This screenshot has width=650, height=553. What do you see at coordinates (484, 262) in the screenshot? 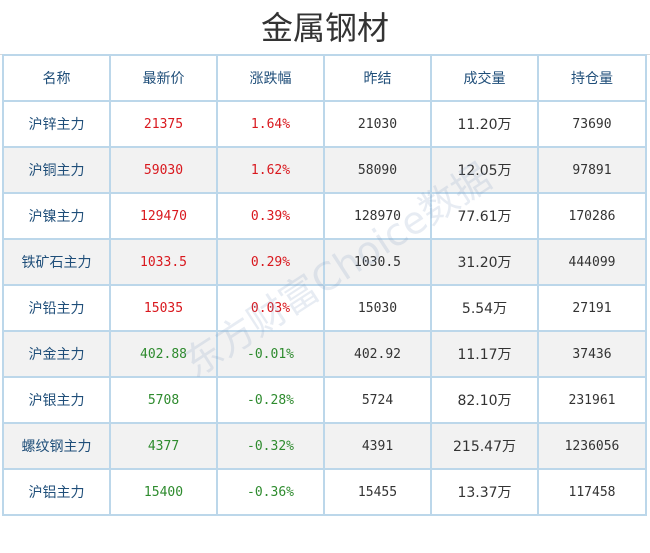
I see `cell-volume: 31.20万` at bounding box center [484, 262].